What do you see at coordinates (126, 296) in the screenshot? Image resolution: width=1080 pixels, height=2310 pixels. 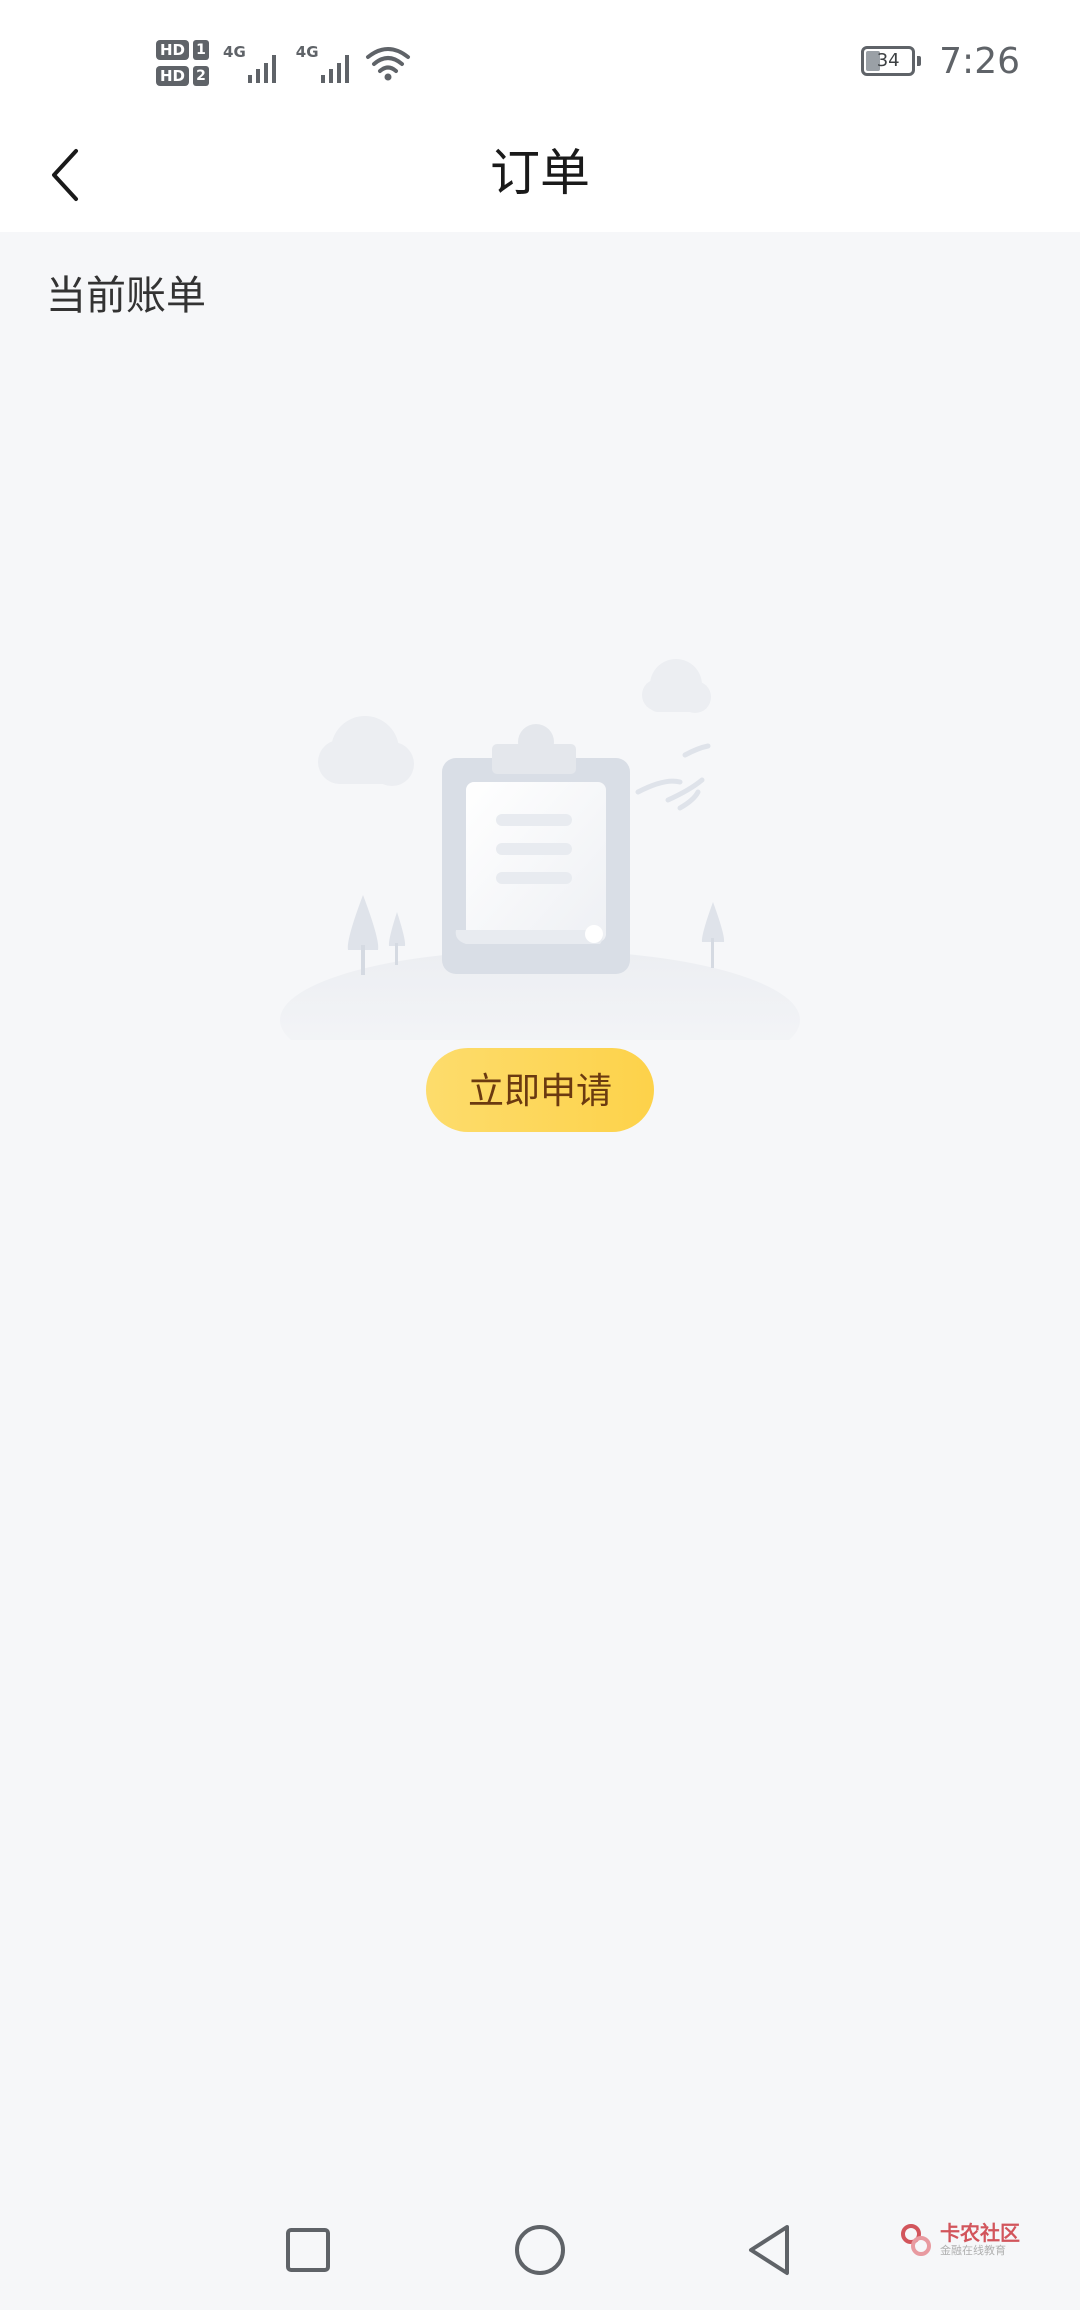 I see `section-title: 当前账单` at bounding box center [126, 296].